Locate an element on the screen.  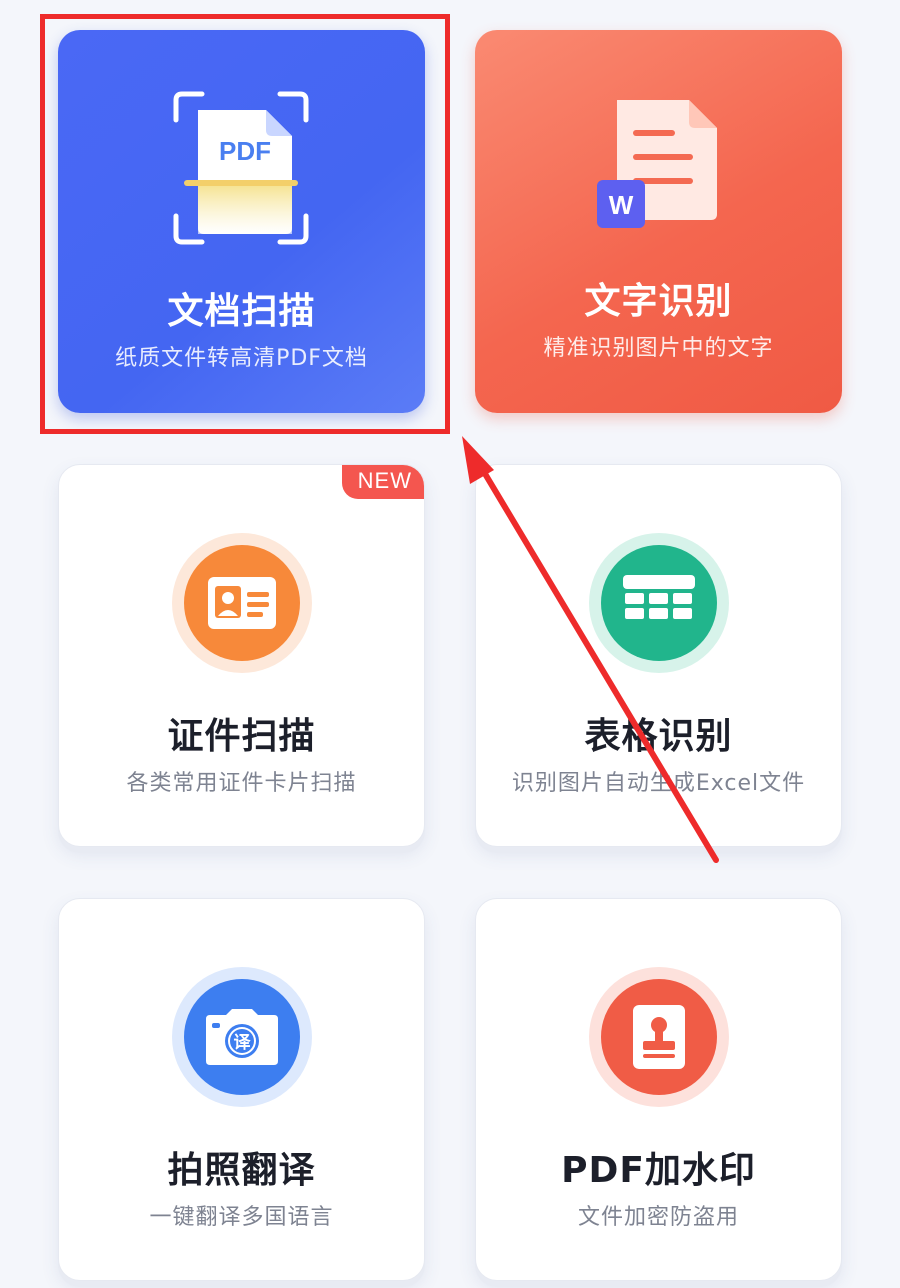
stamp-icon-bg is located at coordinates (658, 1037).